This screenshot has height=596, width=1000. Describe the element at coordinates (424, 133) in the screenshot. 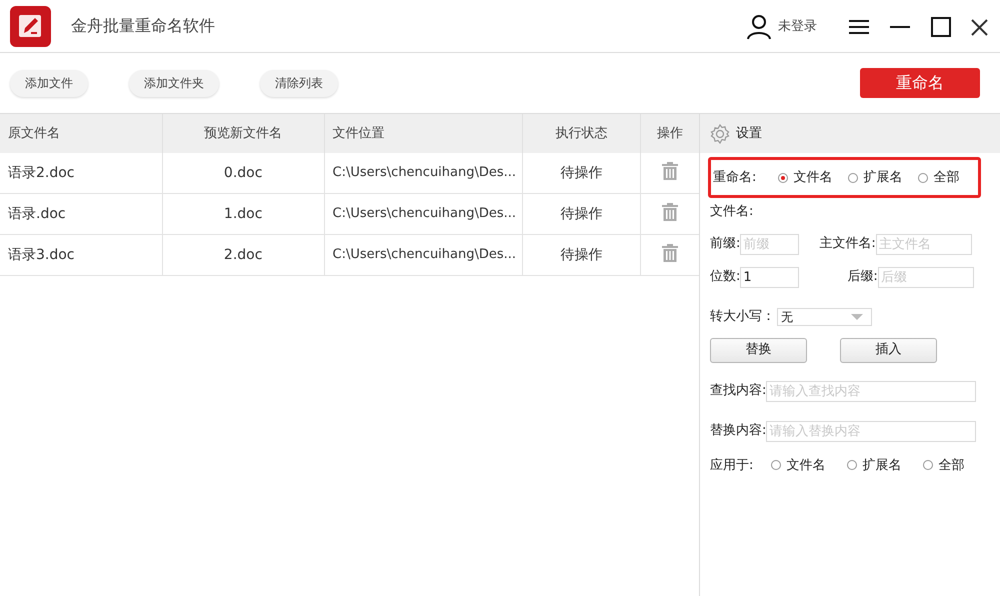

I see `column-header: 文件位置` at that location.